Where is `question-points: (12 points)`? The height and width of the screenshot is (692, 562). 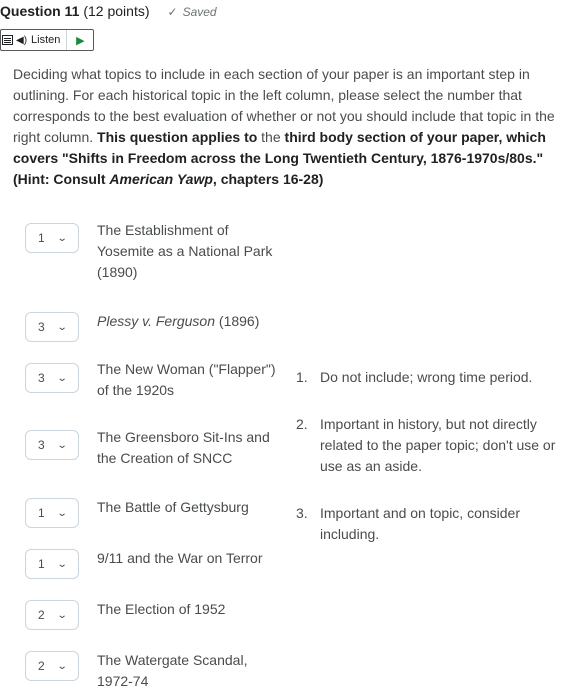 question-points: (12 points) is located at coordinates (116, 11).